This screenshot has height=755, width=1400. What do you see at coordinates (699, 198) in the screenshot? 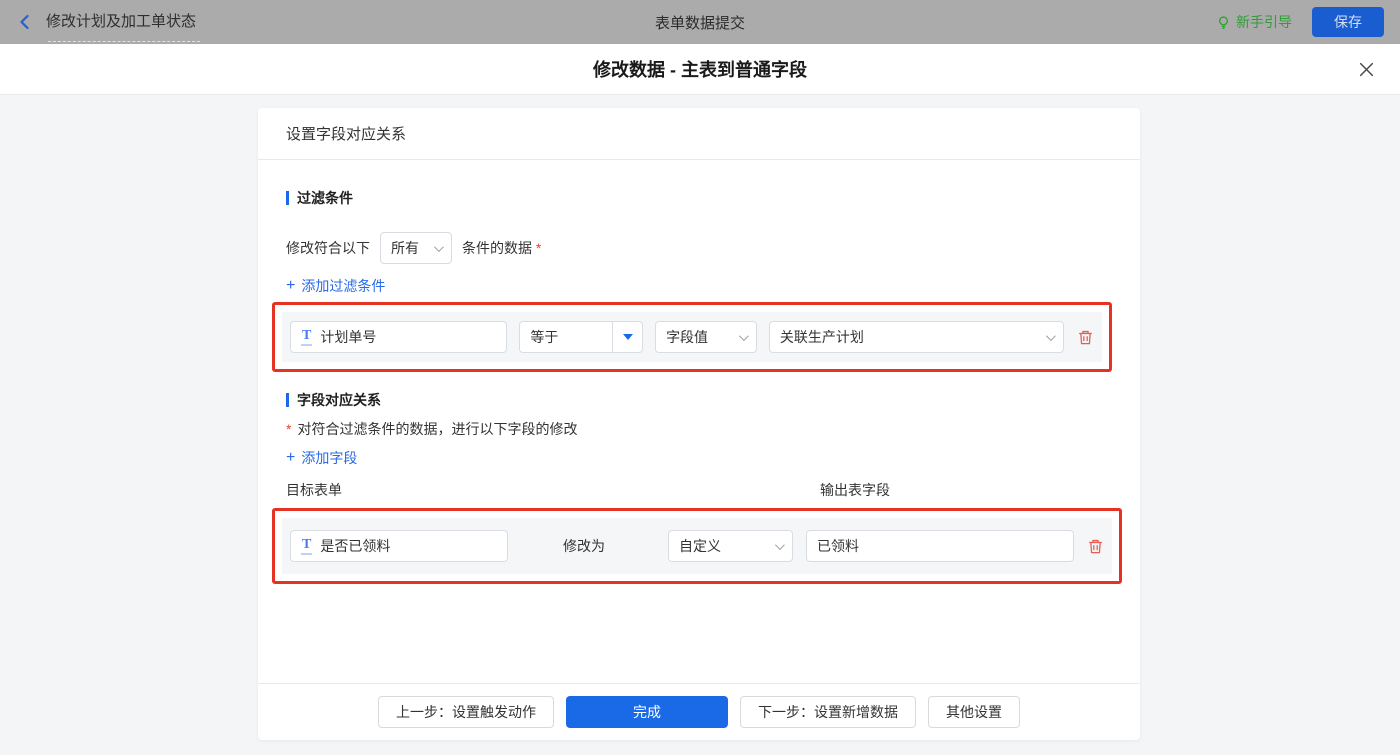
I see `filter-section-title: 过滤条件` at bounding box center [699, 198].